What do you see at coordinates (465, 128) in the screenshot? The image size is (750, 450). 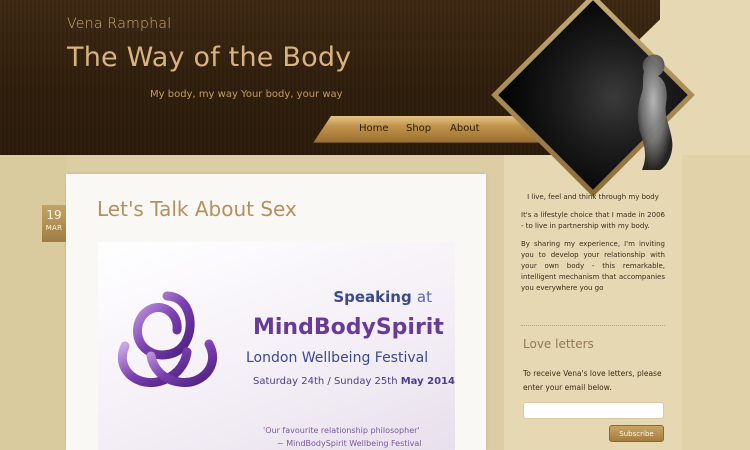 I see `nav-about: About` at bounding box center [465, 128].